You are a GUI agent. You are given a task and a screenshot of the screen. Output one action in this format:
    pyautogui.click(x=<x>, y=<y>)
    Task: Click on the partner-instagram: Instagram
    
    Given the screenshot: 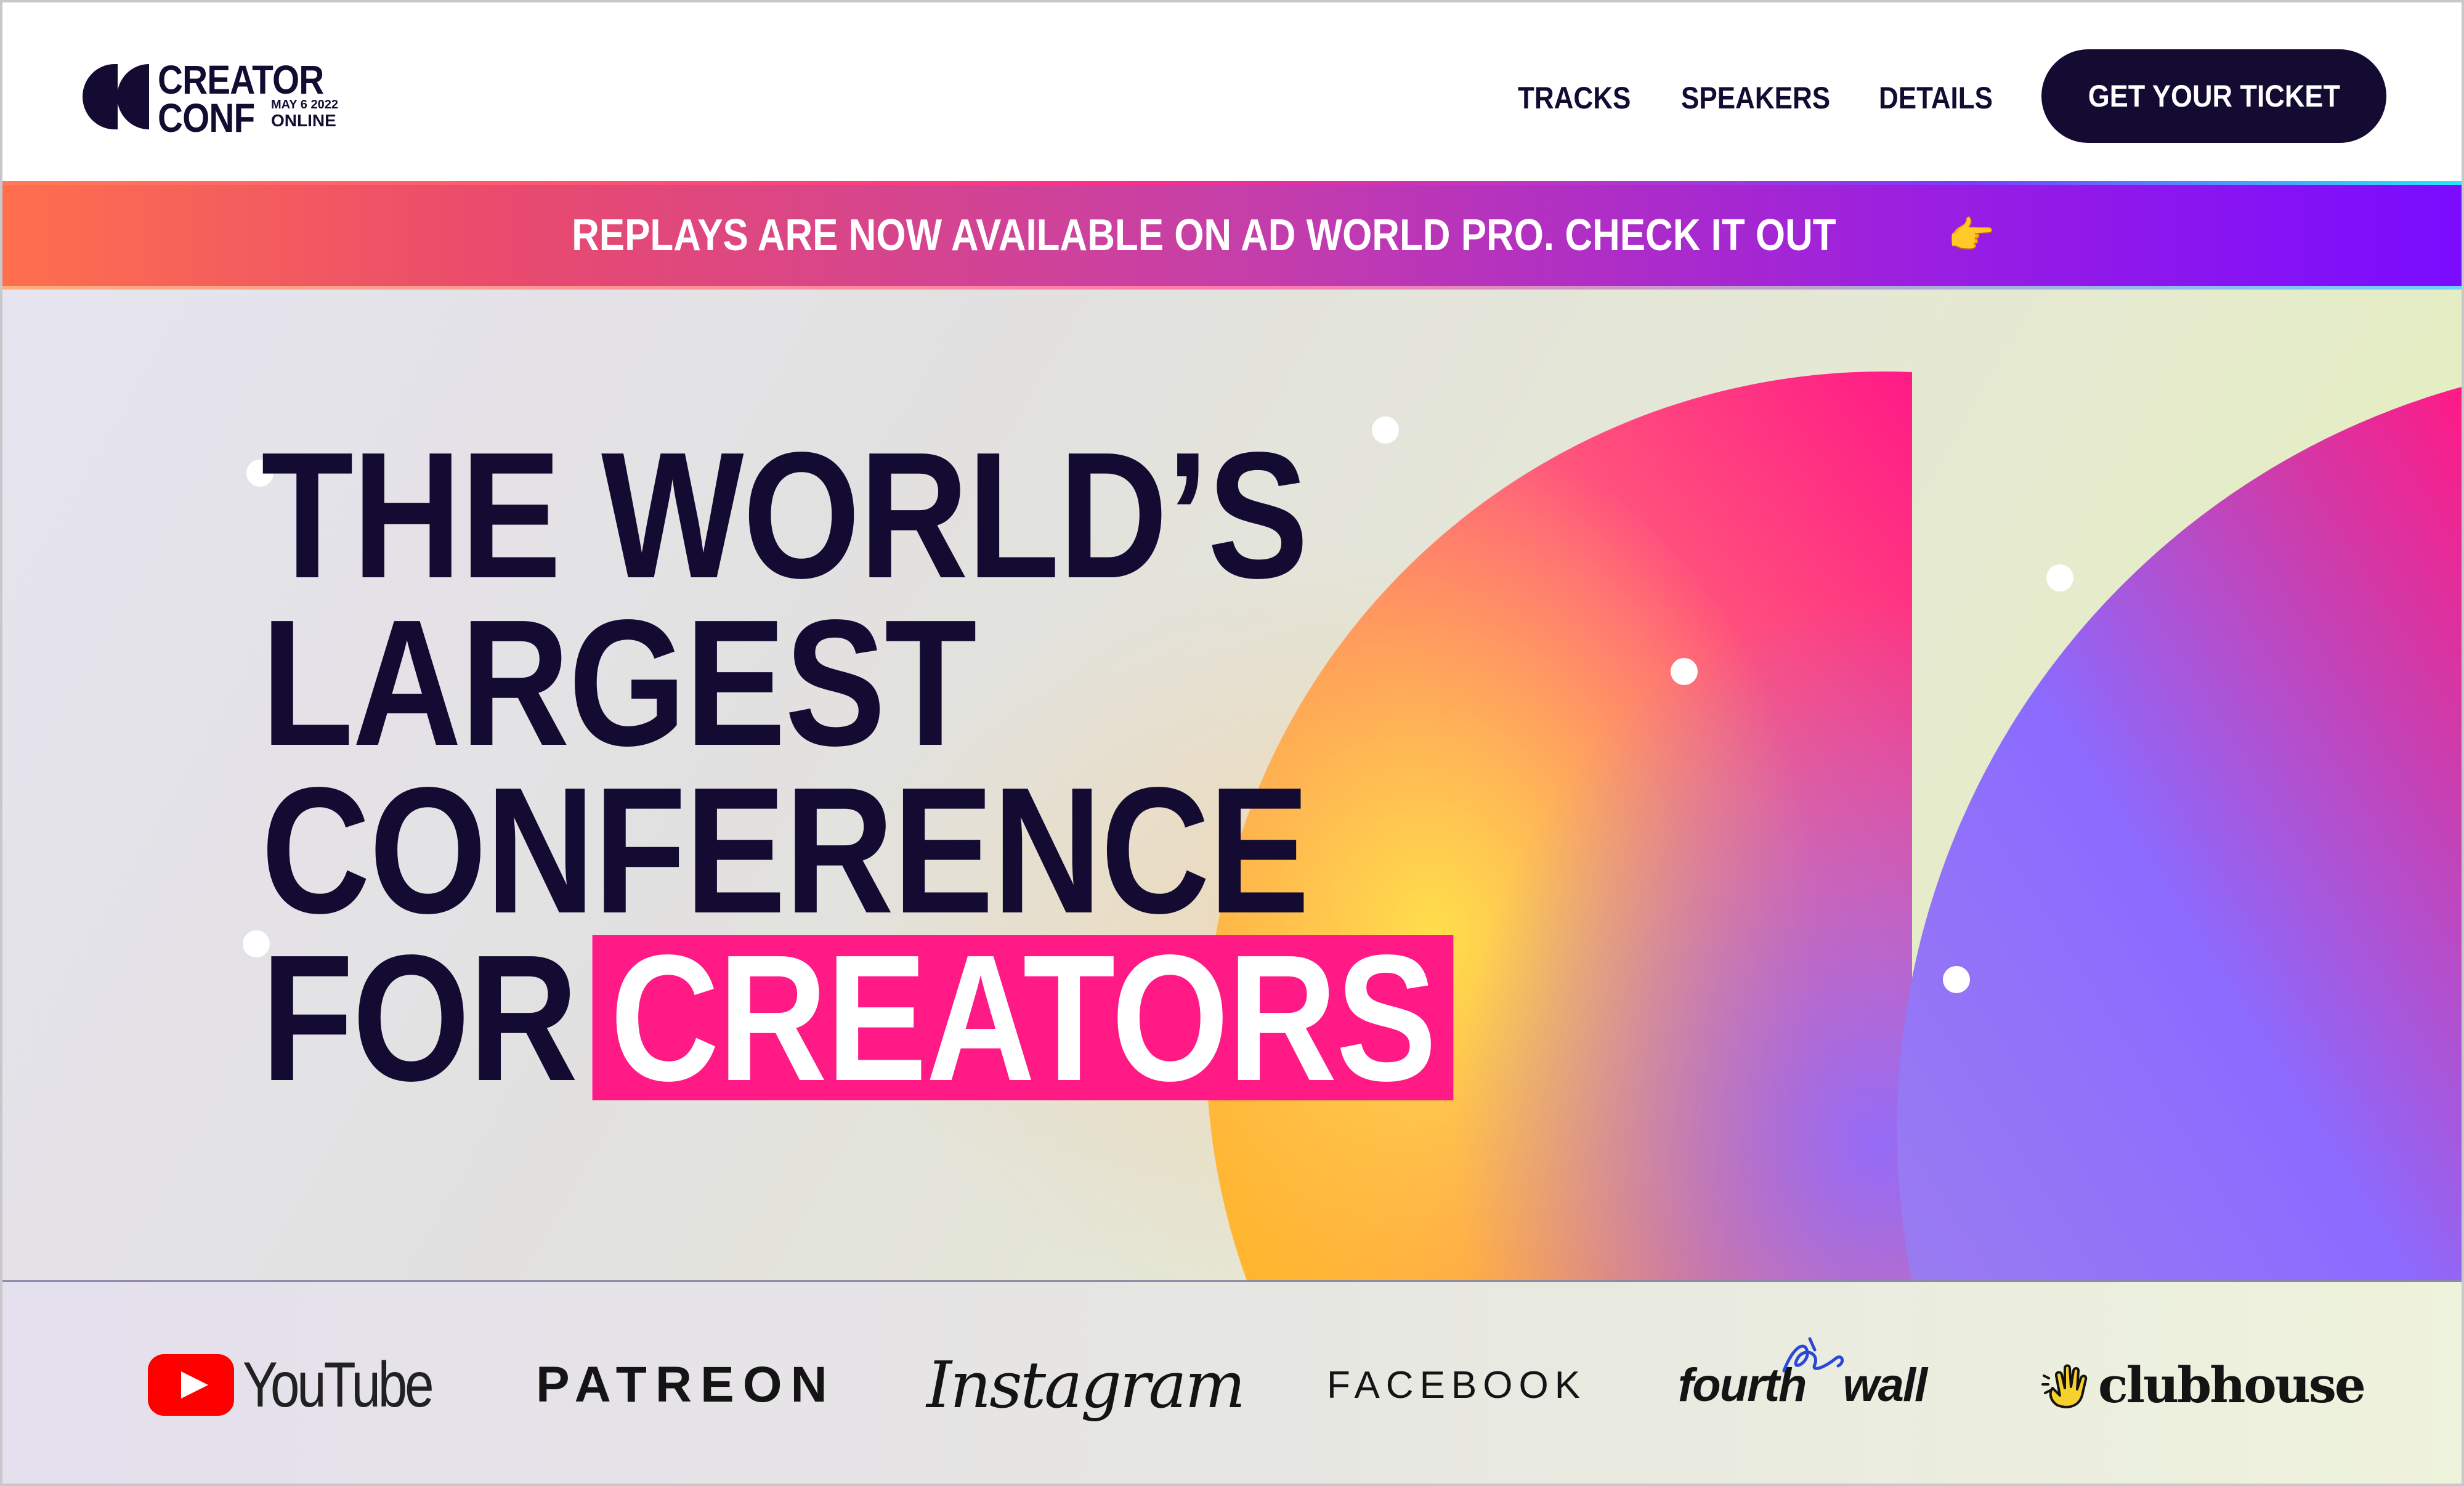 What is the action you would take?
    pyautogui.click(x=1086, y=1383)
    